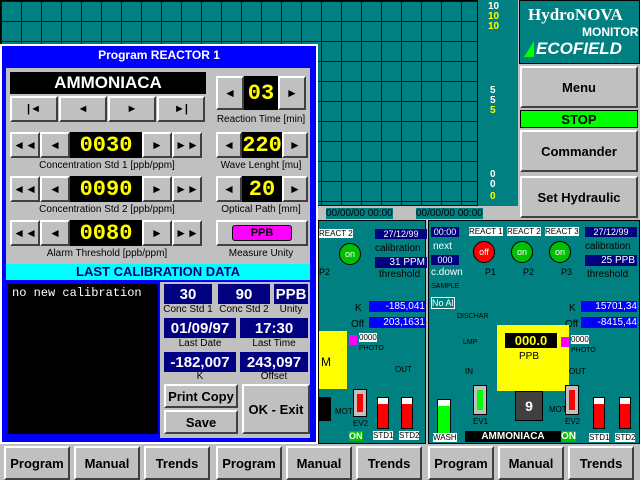  Describe the element at coordinates (625, 437) in the screenshot. I see `std2-label-r: STD2` at that location.